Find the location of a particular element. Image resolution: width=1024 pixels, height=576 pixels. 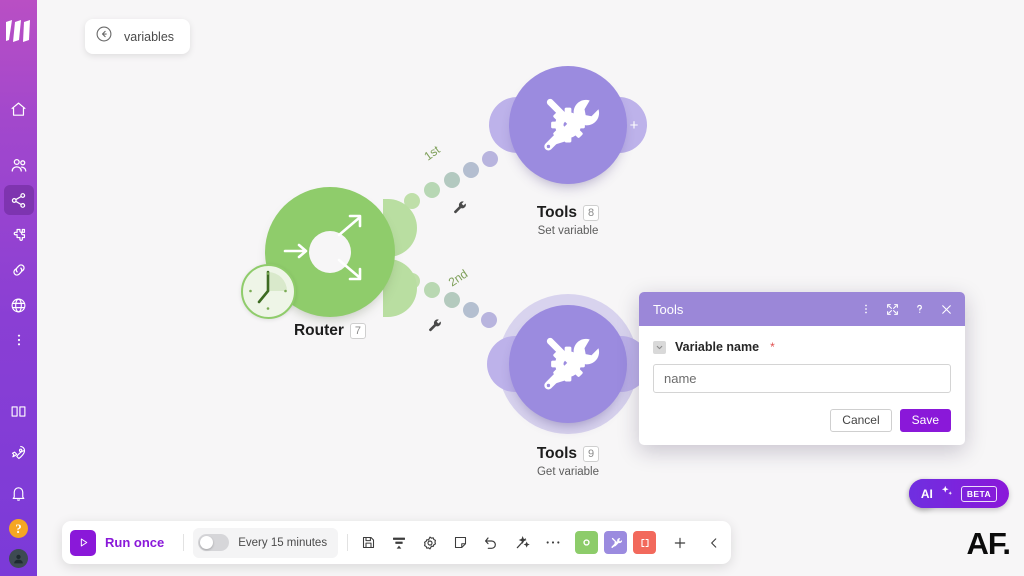

back-arrow-icon is located at coordinates (104, 36).